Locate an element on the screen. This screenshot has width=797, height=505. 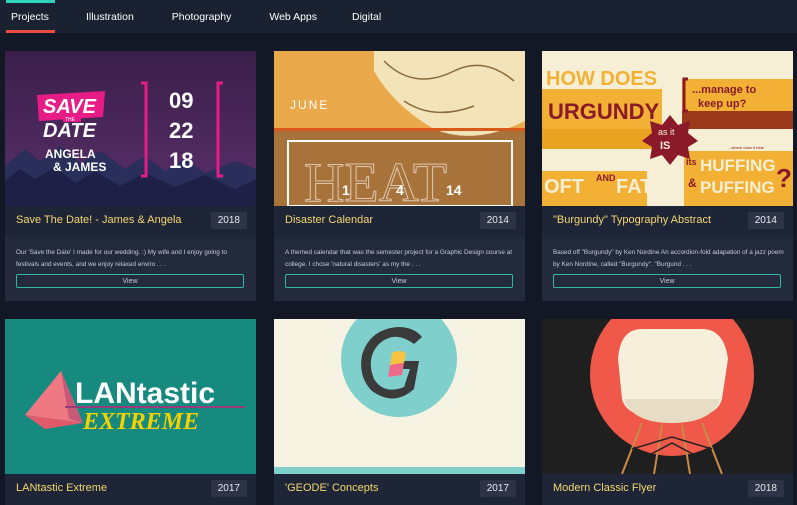
tab-label: Projects is located at coordinates (30, 16).